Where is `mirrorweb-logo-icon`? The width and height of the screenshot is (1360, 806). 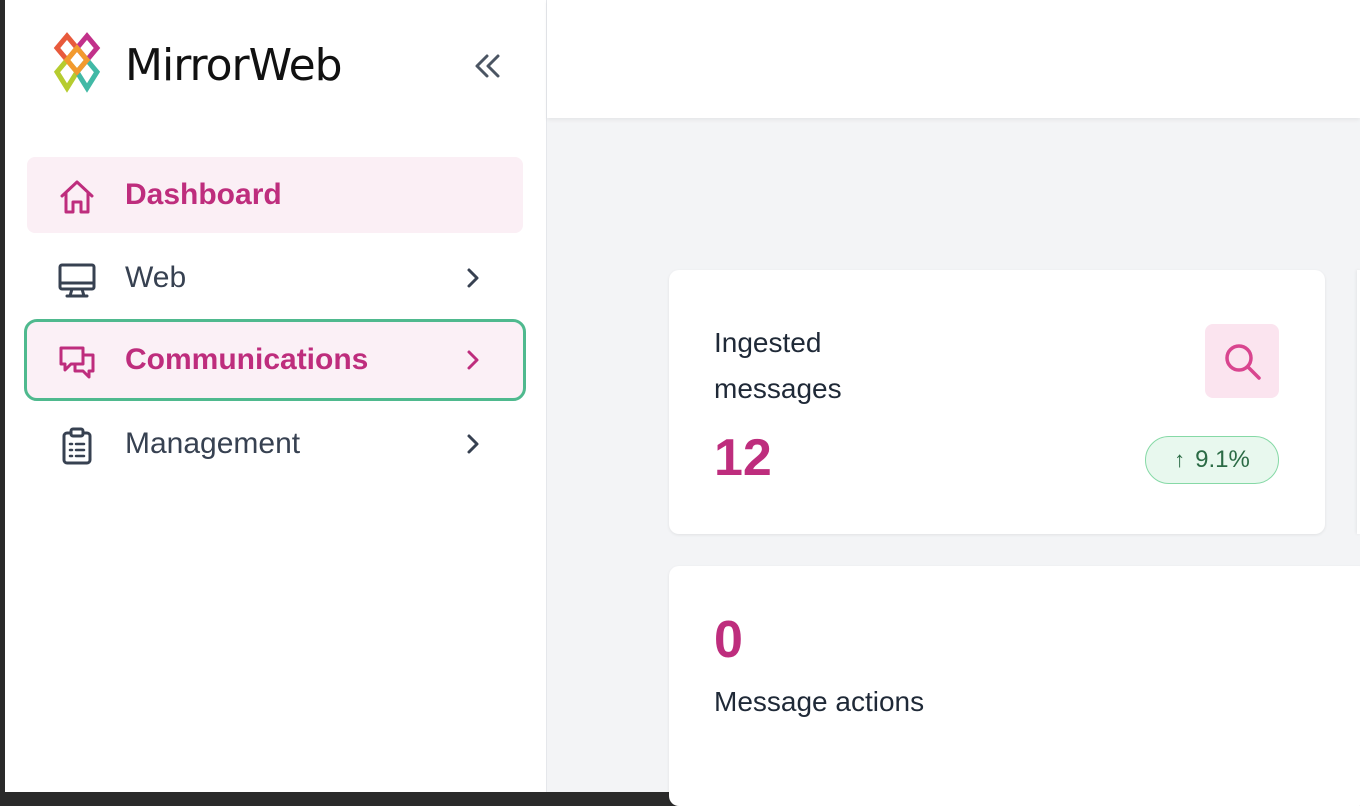
mirrorweb-logo-icon is located at coordinates (77, 62).